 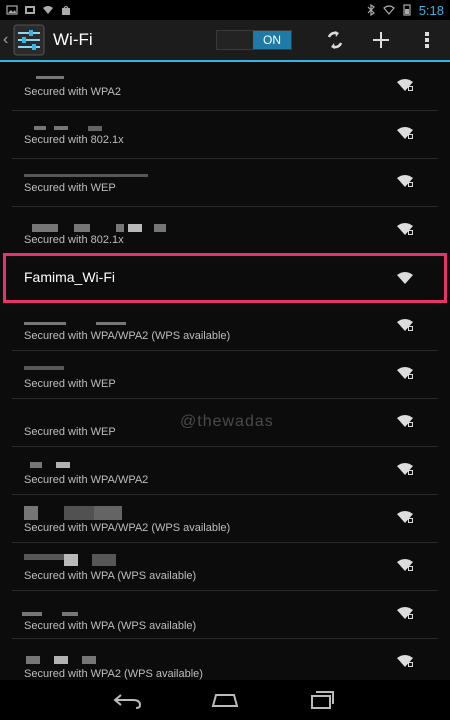 What do you see at coordinates (225, 86) in the screenshot?
I see `network-item: Secured with WPA2` at bounding box center [225, 86].